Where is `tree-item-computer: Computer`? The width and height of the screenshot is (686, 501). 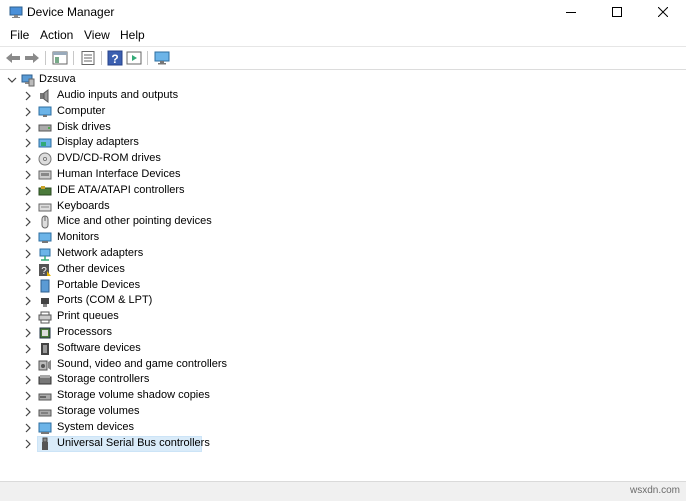 tree-item-computer: Computer is located at coordinates (343, 112).